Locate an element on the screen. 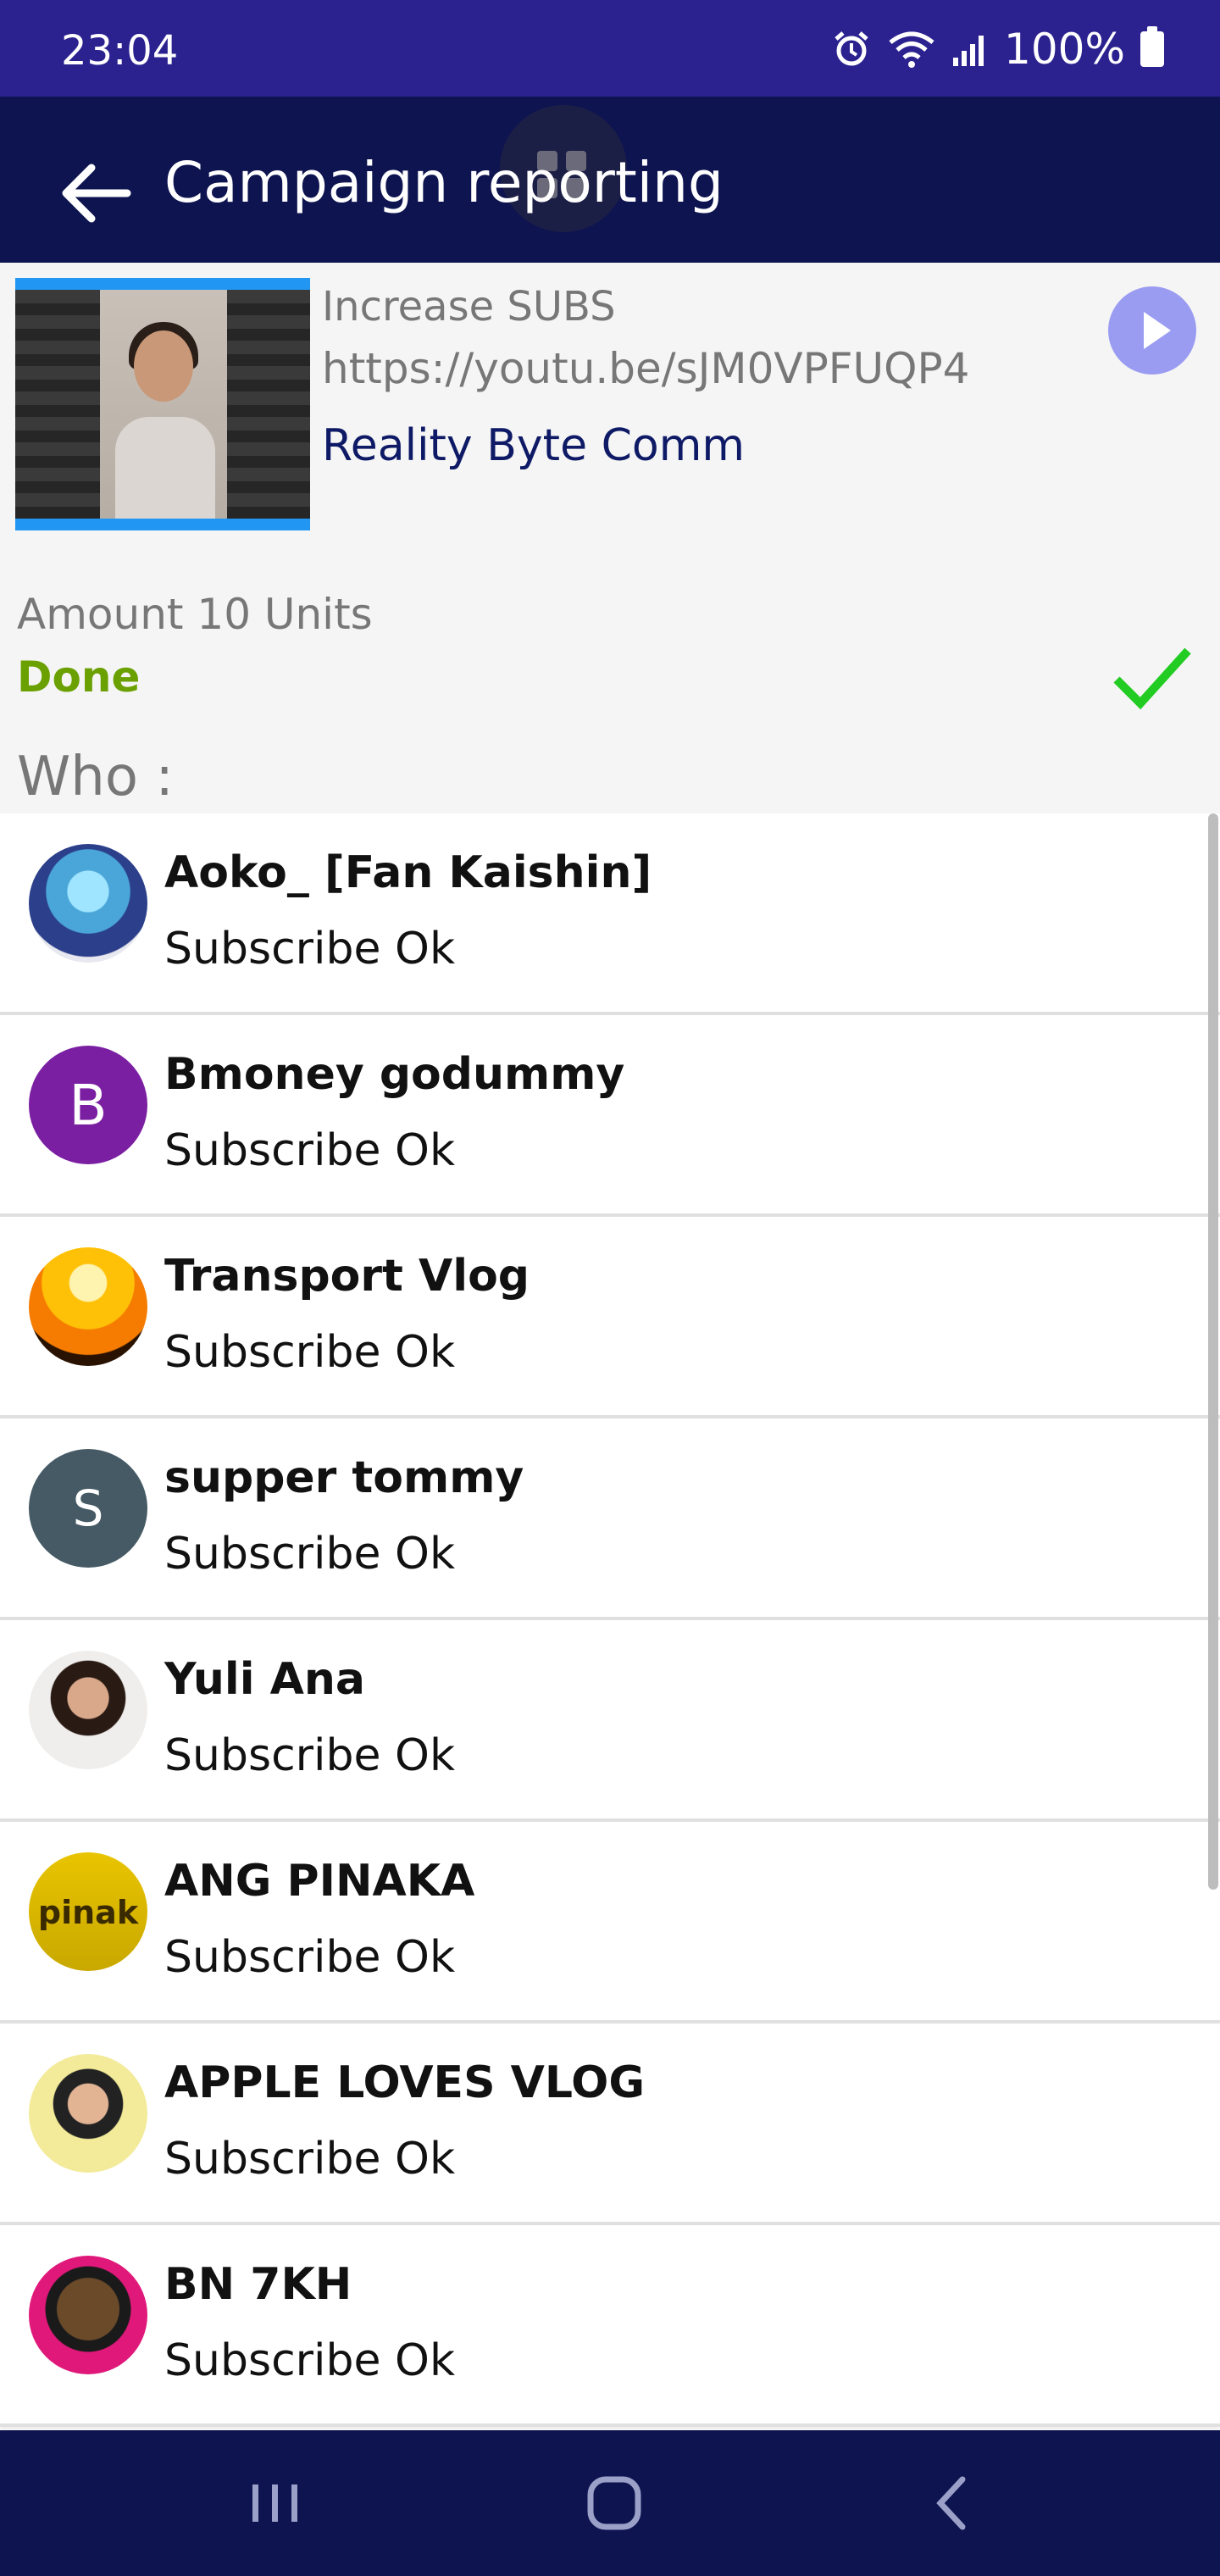  who-label: Who : is located at coordinates (95, 777).